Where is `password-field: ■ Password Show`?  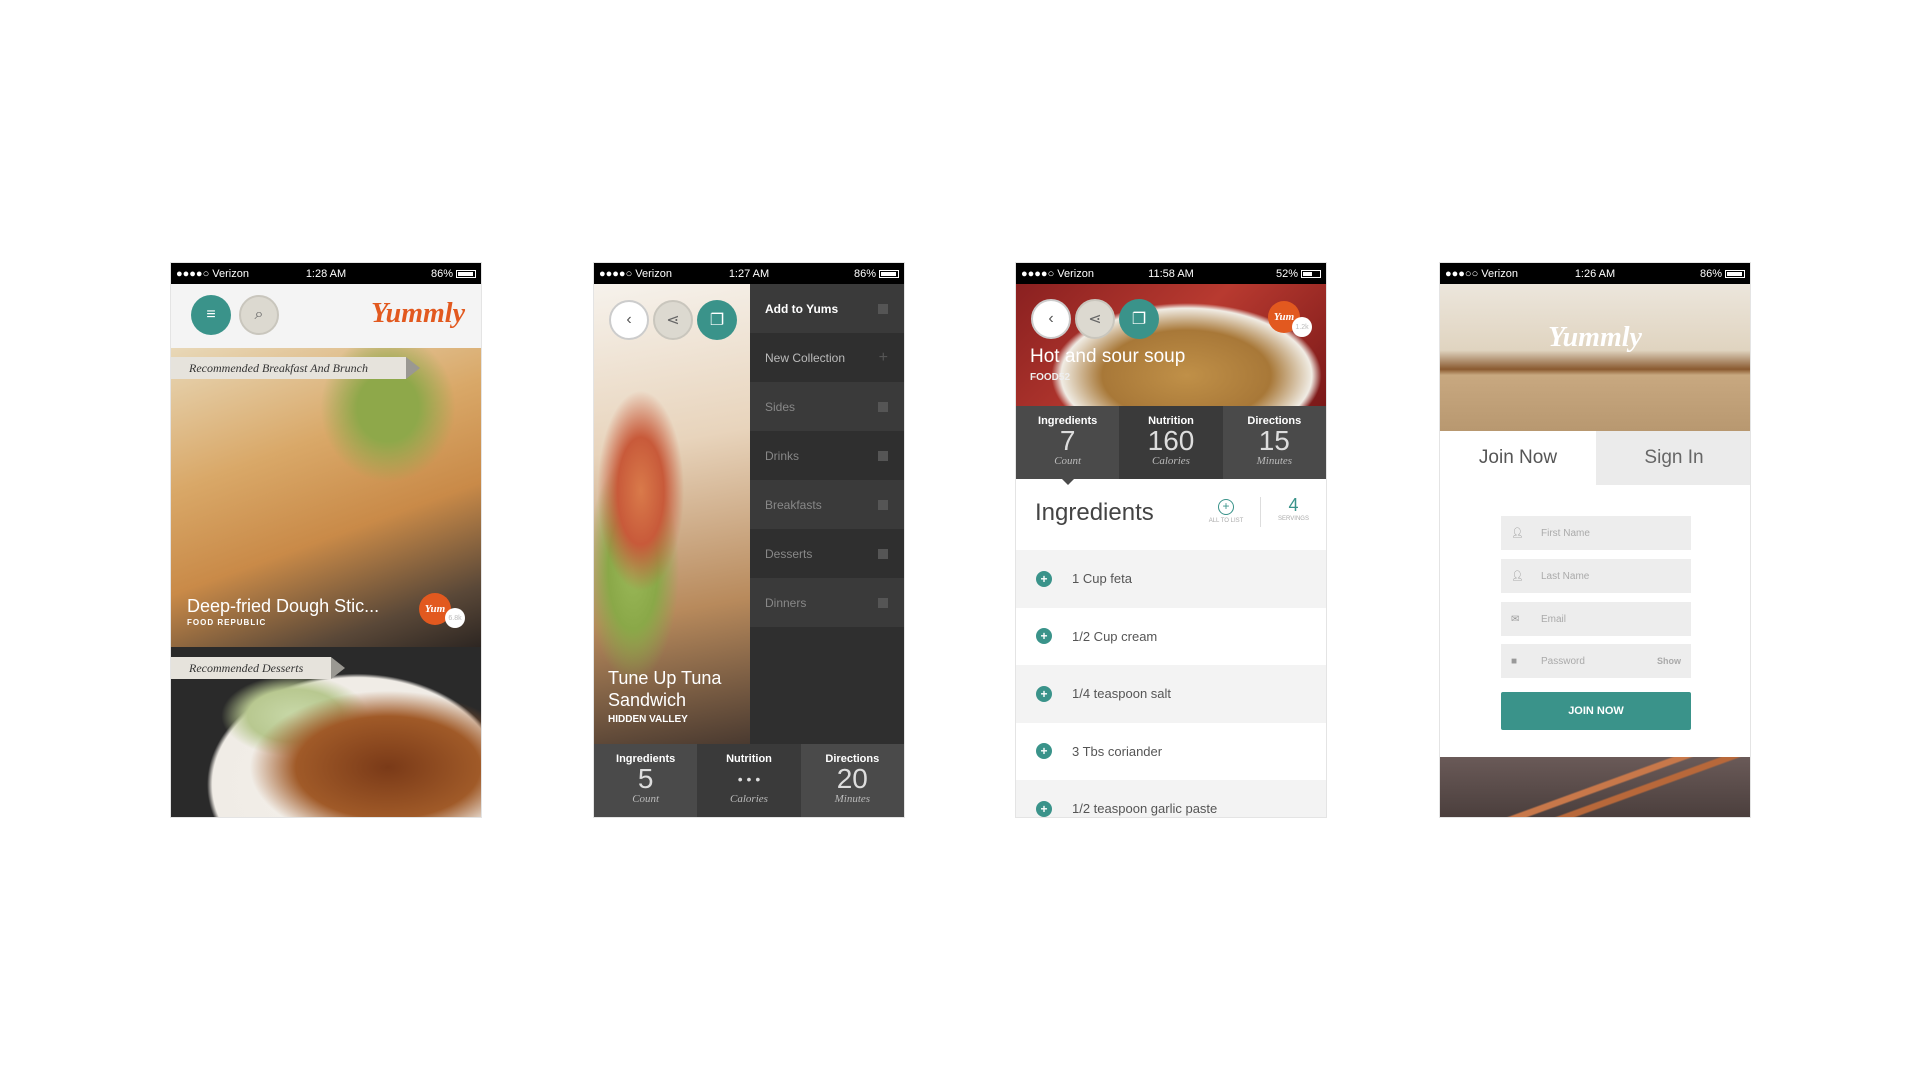
password-field: ■ Password Show is located at coordinates (1596, 661).